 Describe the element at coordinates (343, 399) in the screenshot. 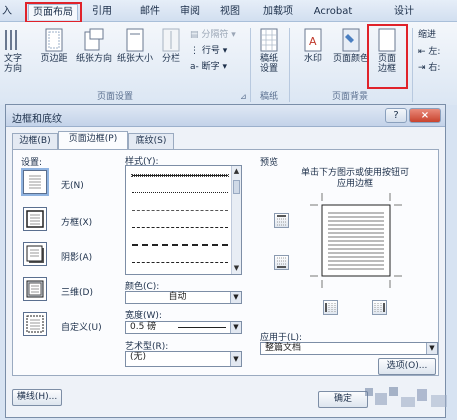

I see `ok-button: 确定` at that location.